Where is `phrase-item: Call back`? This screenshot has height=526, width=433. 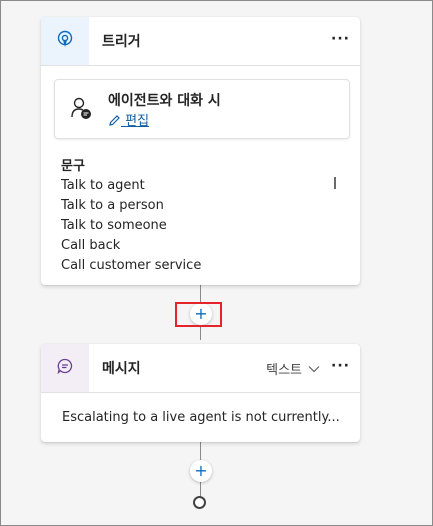
phrase-item: Call back is located at coordinates (91, 245).